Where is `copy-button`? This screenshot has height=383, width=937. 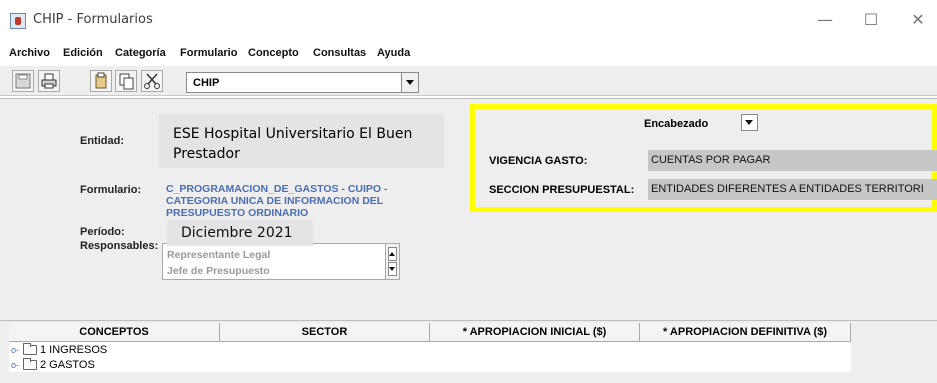
copy-button is located at coordinates (126, 81).